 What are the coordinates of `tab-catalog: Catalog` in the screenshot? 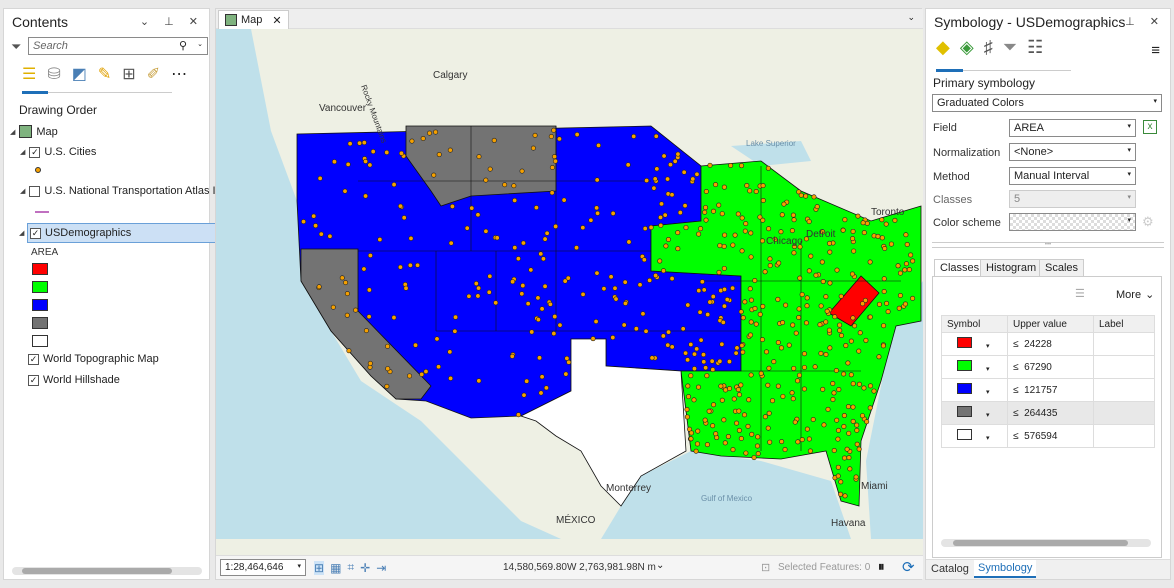 It's located at (950, 569).